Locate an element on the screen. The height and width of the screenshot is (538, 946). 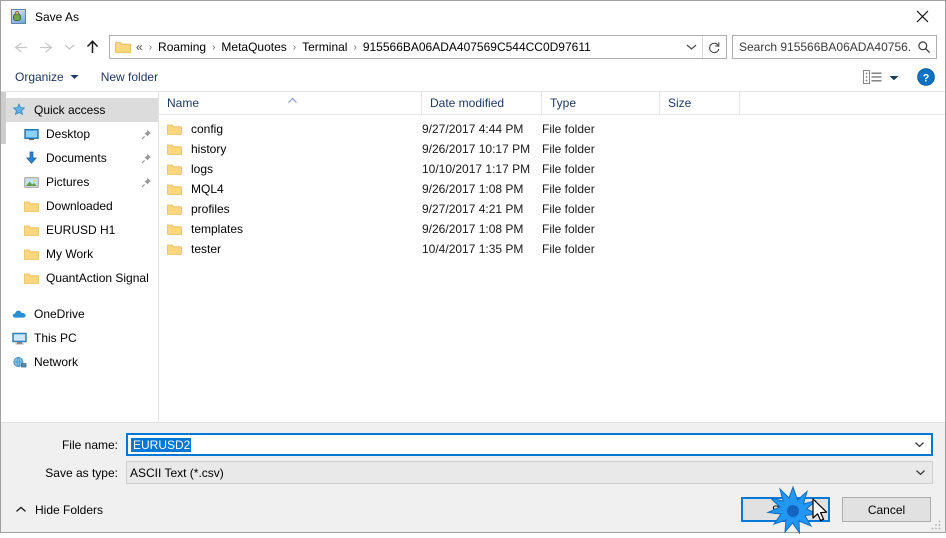
refresh-button is located at coordinates (714, 47).